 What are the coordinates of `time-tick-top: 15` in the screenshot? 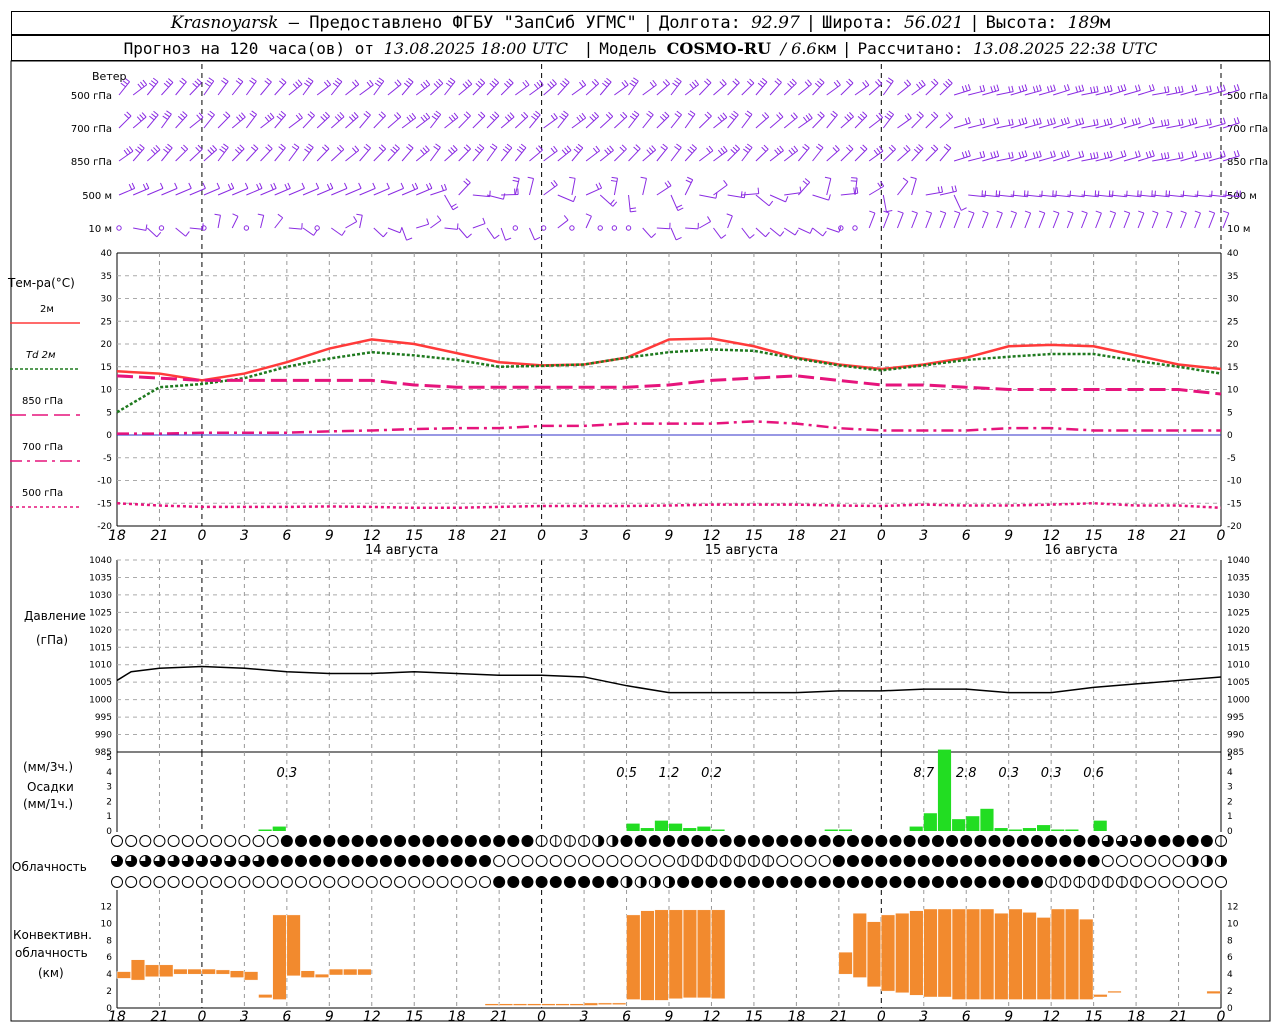 It's located at (1094, 536).